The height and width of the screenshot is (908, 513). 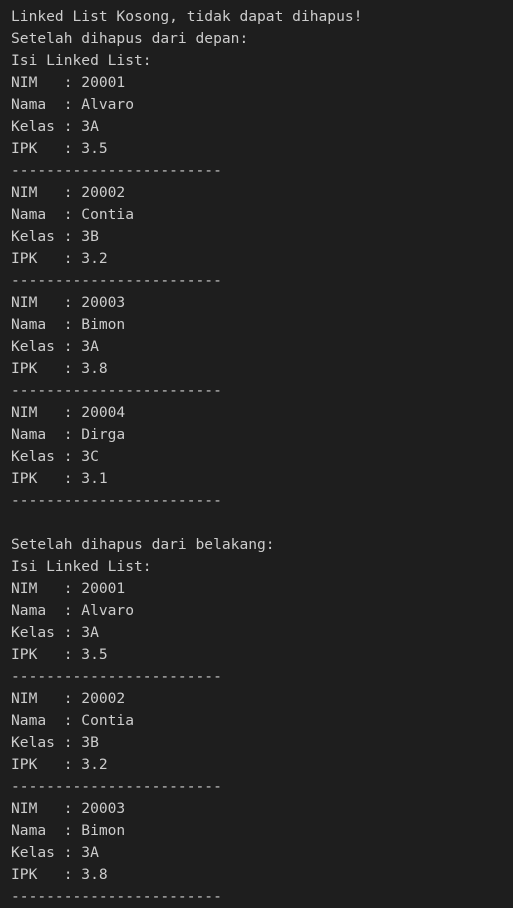 What do you see at coordinates (143, 544) in the screenshot?
I see `output-line: Setelah dihapus dari belakang:` at bounding box center [143, 544].